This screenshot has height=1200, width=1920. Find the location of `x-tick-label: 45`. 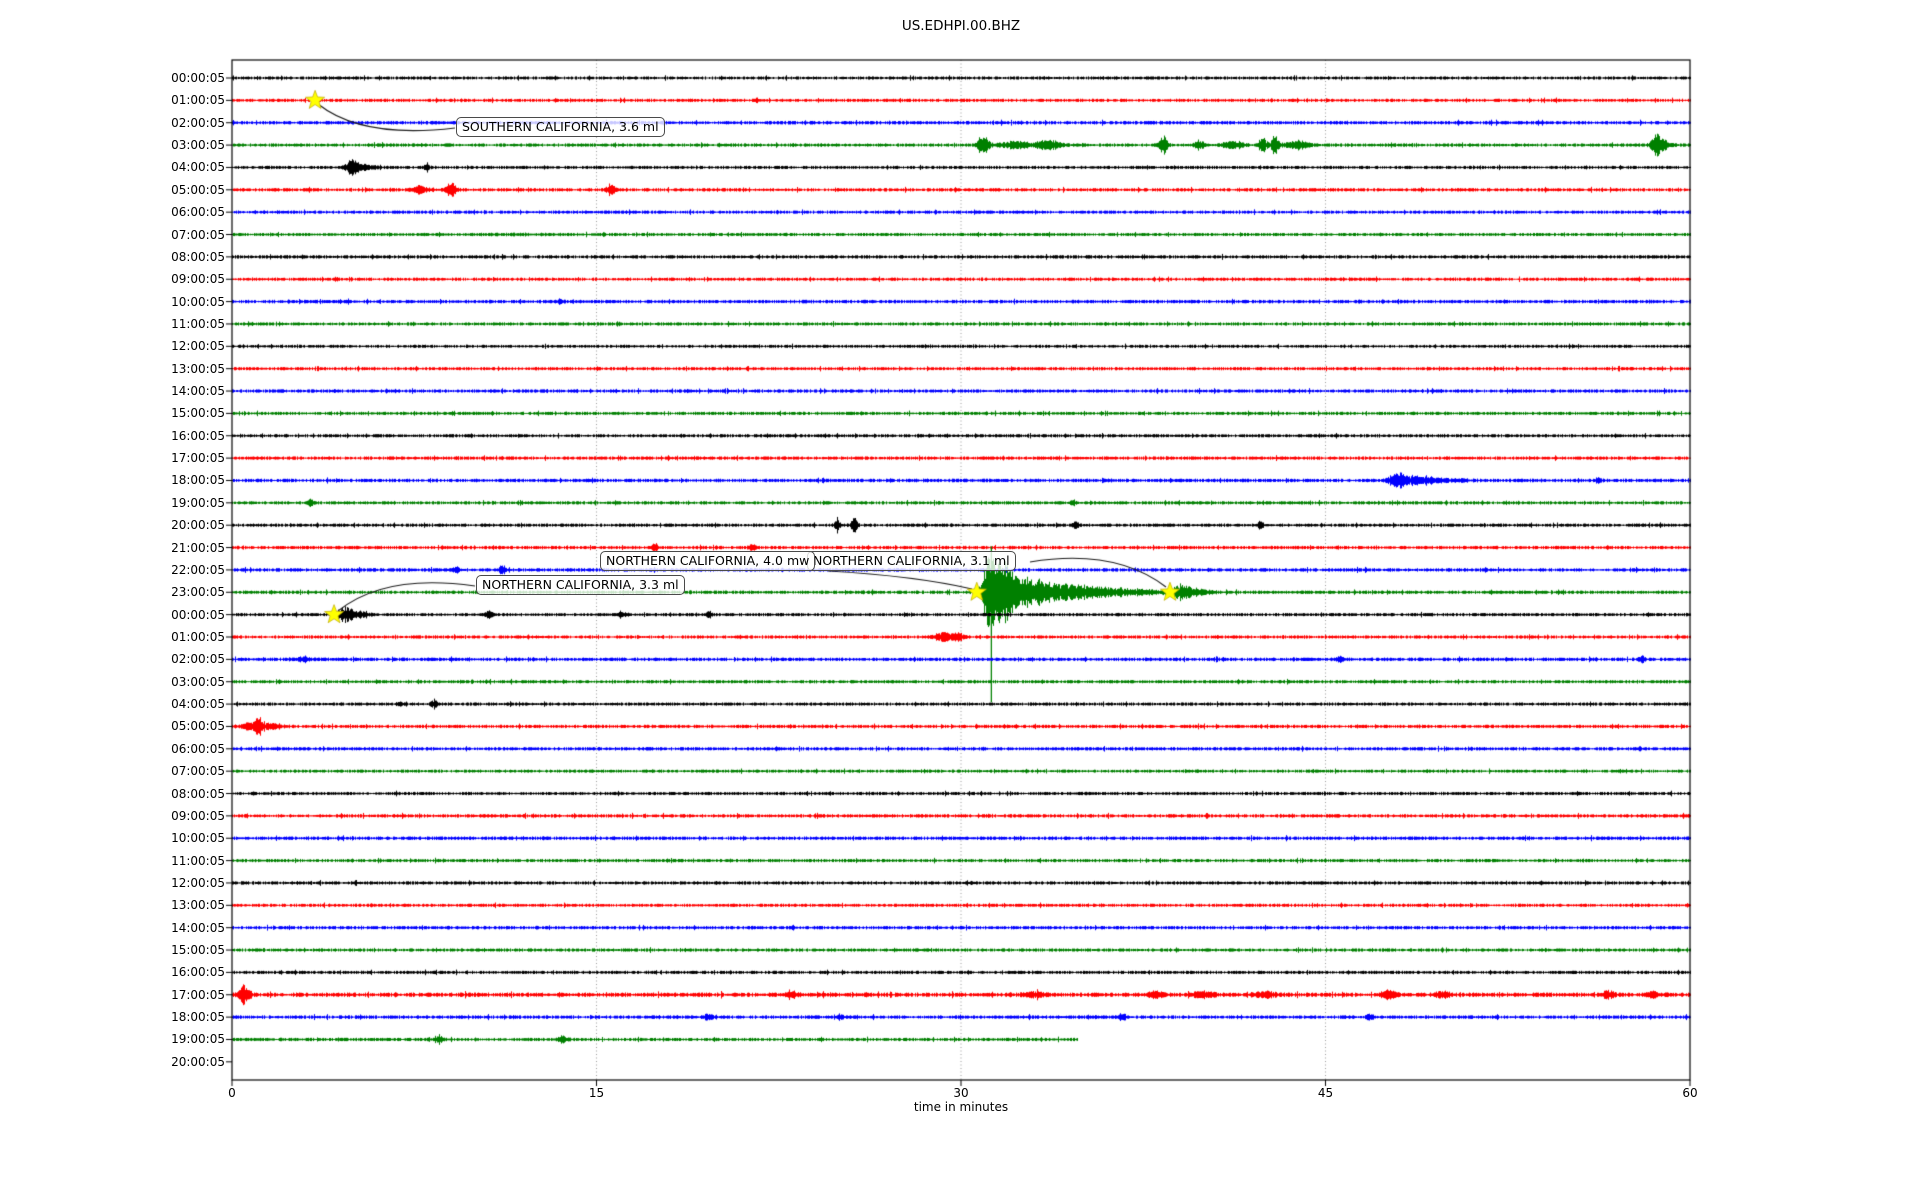

x-tick-label: 45 is located at coordinates (1325, 1093).